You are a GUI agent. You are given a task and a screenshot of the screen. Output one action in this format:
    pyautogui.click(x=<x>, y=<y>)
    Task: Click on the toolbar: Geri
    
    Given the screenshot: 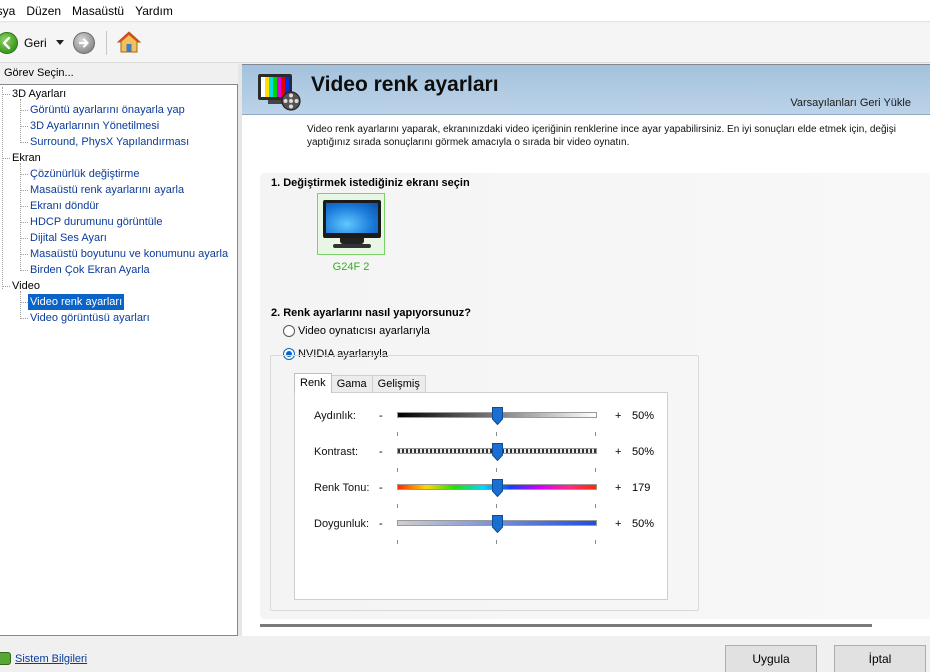 What is the action you would take?
    pyautogui.click(x=465, y=43)
    